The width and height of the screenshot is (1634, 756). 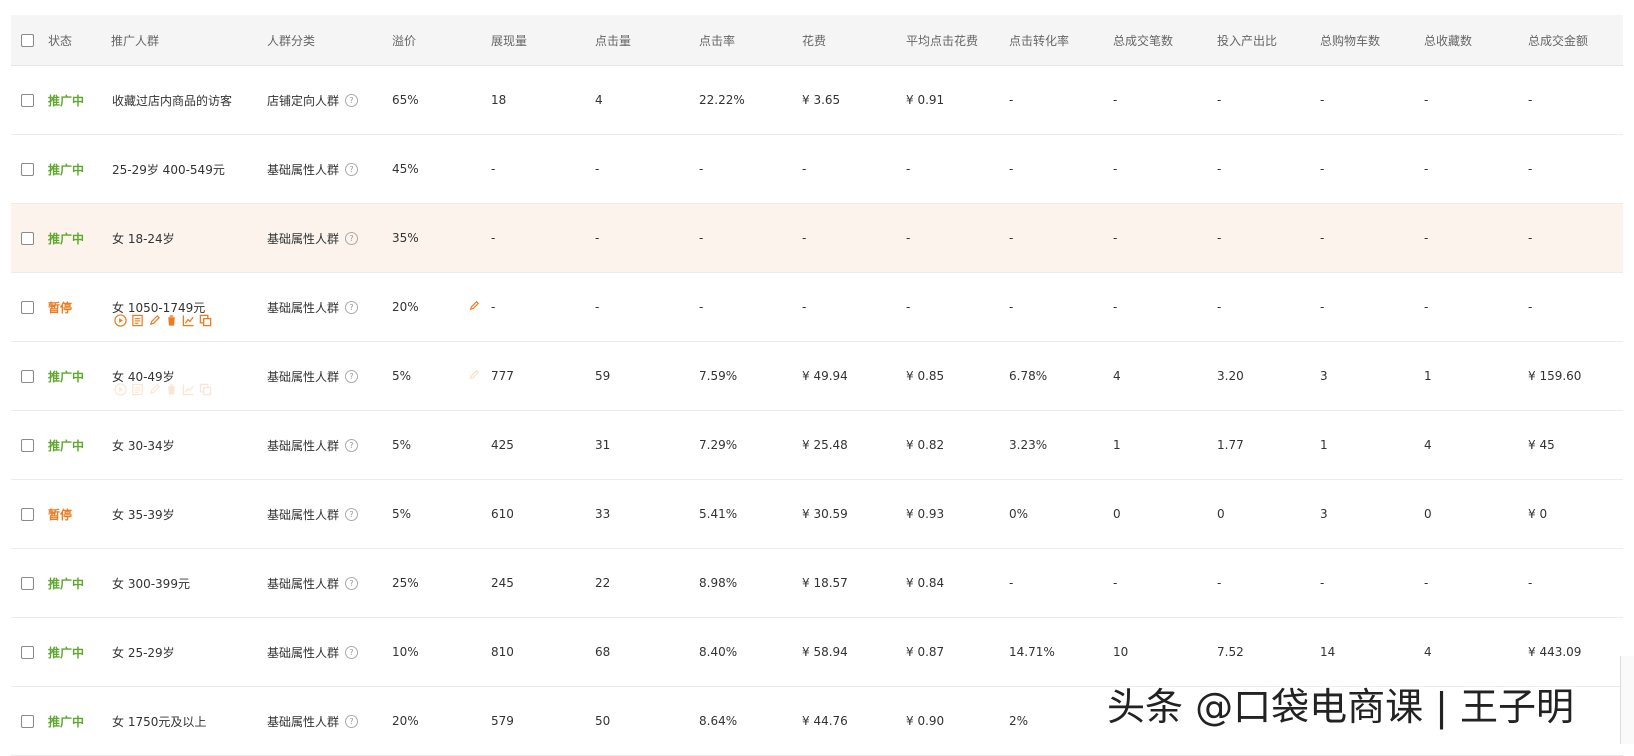 What do you see at coordinates (1558, 40) in the screenshot?
I see `header-amount: 总成交金额` at bounding box center [1558, 40].